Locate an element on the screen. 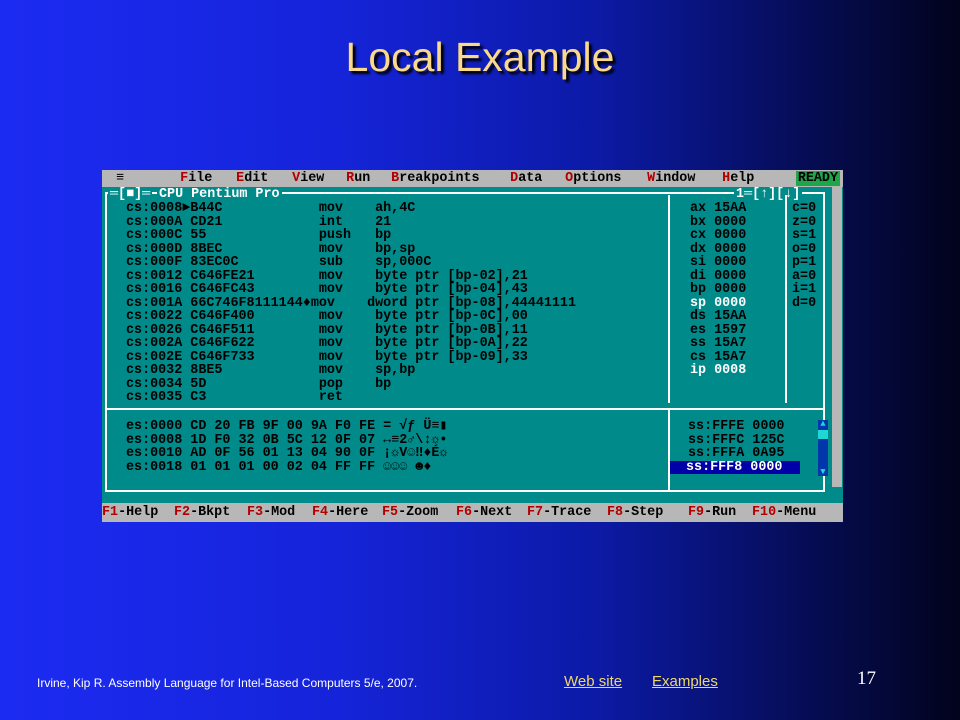 Image resolution: width=960 pixels, height=720 pixels. system-menu-icon: ≡ is located at coordinates (120, 179).